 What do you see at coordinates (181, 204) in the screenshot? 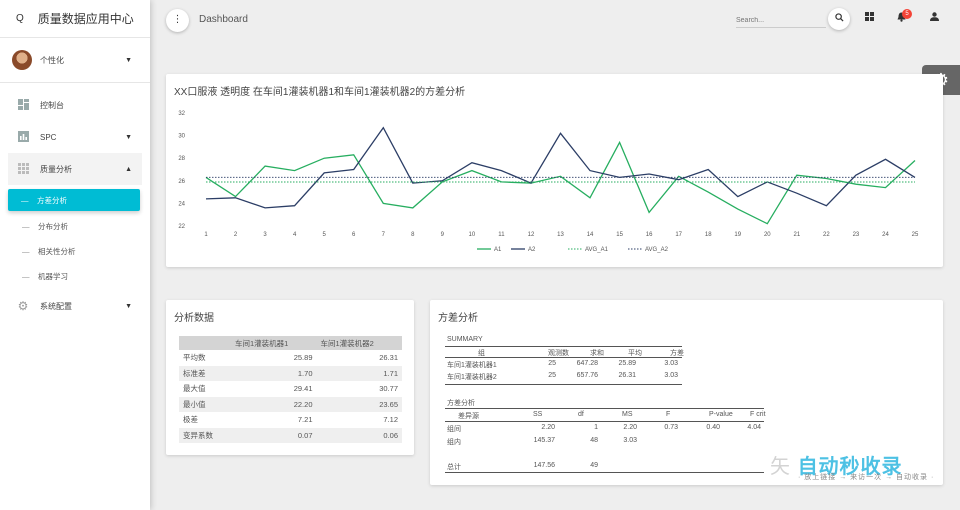
I see `y-tick-label: 24` at bounding box center [181, 204].